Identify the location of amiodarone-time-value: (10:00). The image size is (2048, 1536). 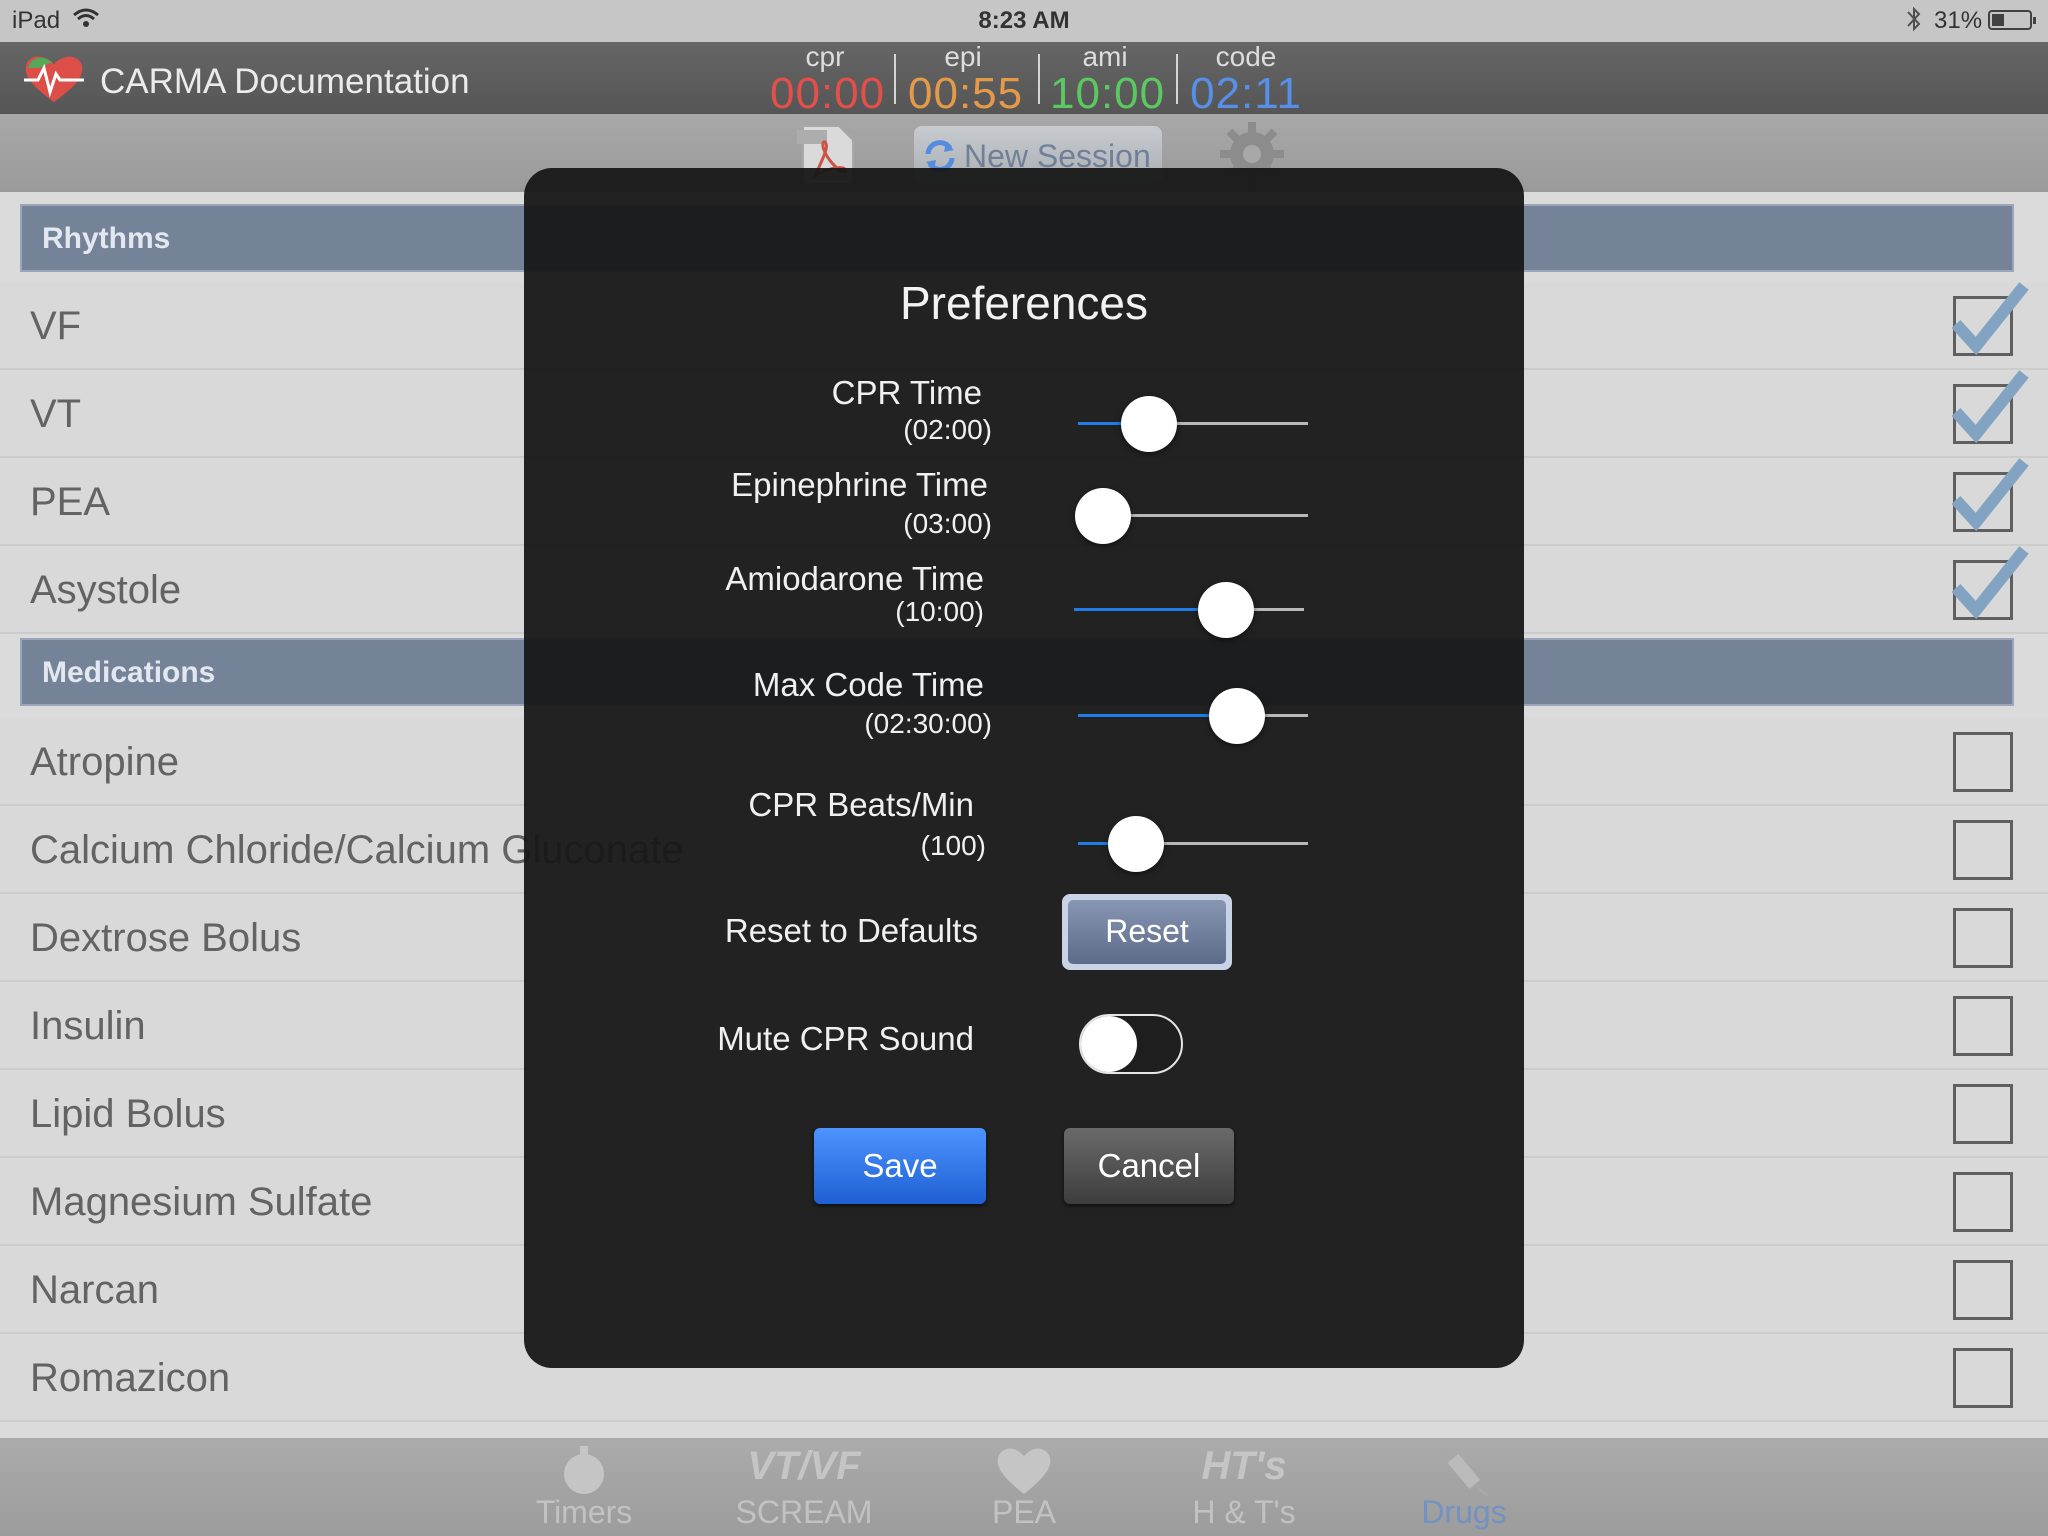
(939, 611).